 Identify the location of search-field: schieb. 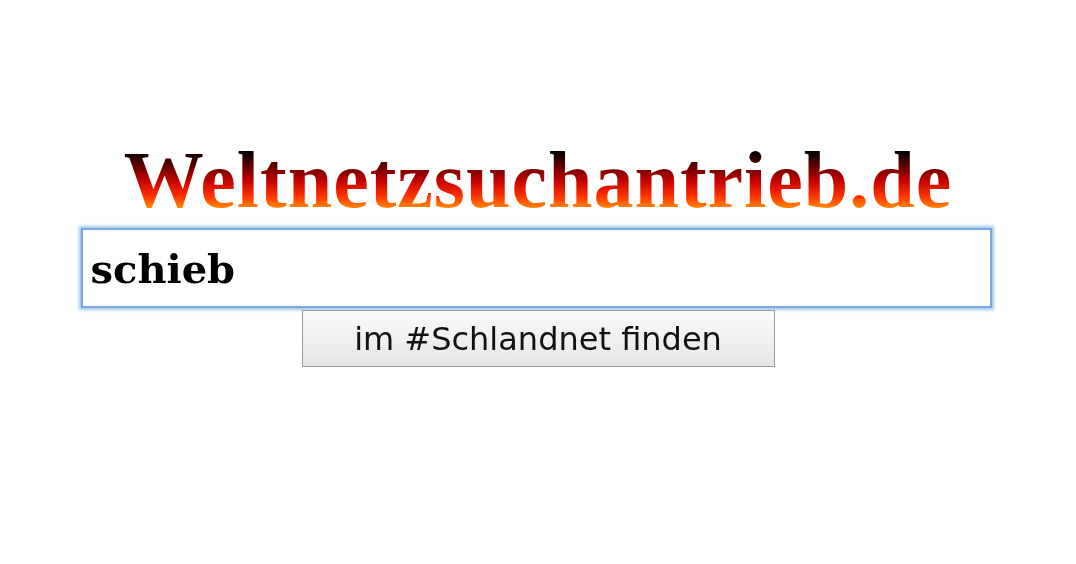
(536, 268).